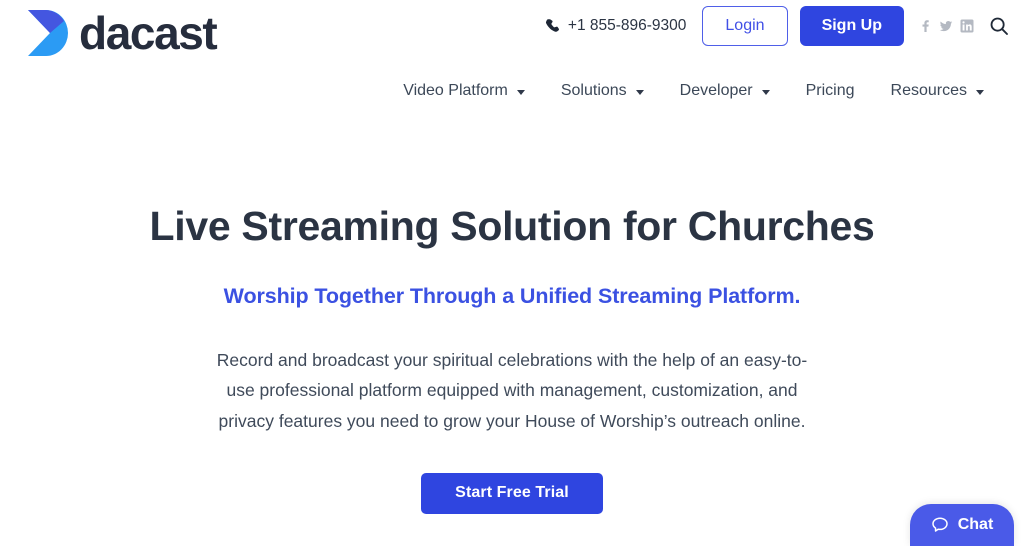 The image size is (1024, 546). I want to click on nav-item-solutions: Solutions, so click(602, 91).